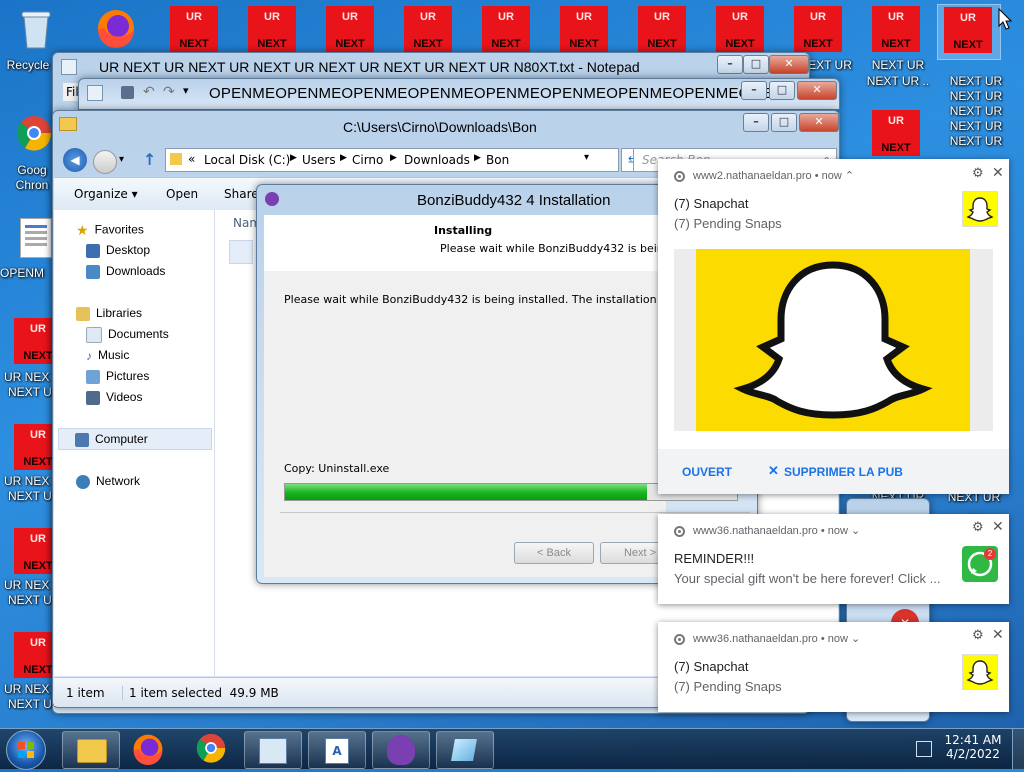  What do you see at coordinates (319, 160) in the screenshot?
I see `crumb-users: Users` at bounding box center [319, 160].